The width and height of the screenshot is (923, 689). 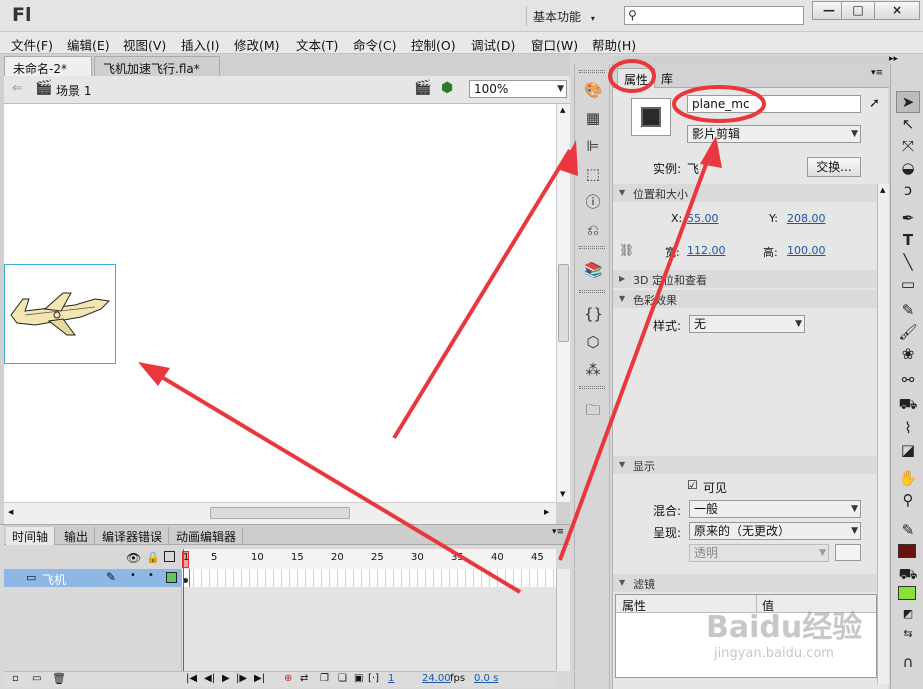 I want to click on back-arrow-icon: ⇐, so click(x=17, y=88).